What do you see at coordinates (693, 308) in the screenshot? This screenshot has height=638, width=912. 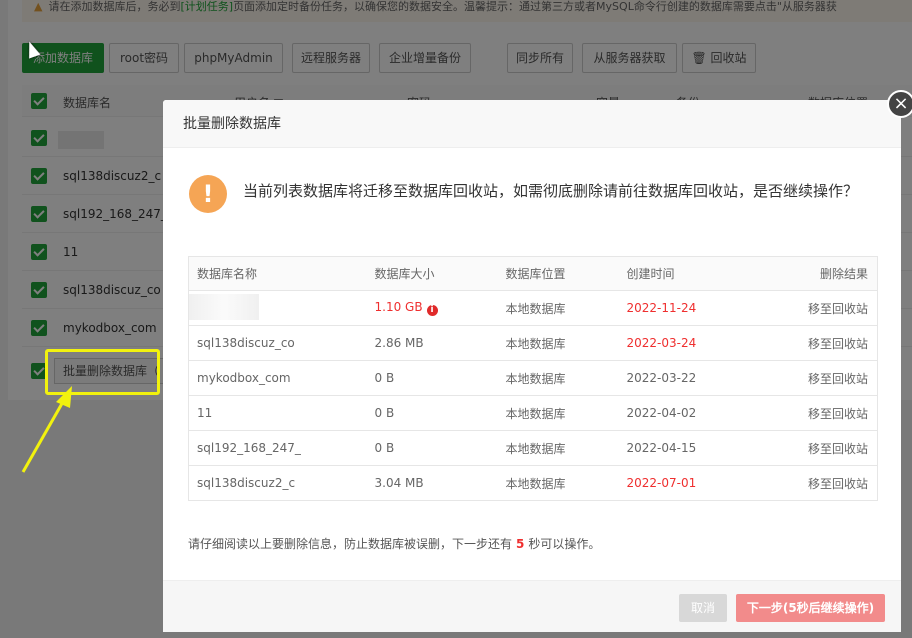 I see `db-created-cell: 2022-11-24` at bounding box center [693, 308].